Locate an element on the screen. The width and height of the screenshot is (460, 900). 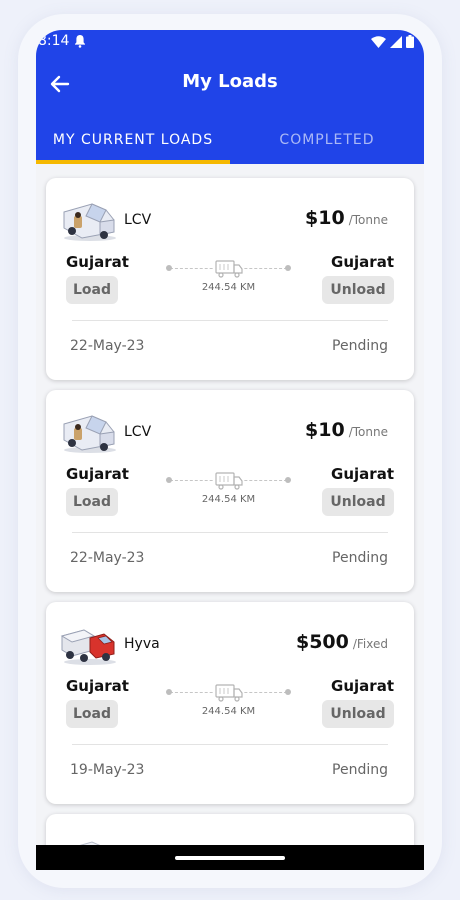
price: $500 /Fixed is located at coordinates (342, 642).